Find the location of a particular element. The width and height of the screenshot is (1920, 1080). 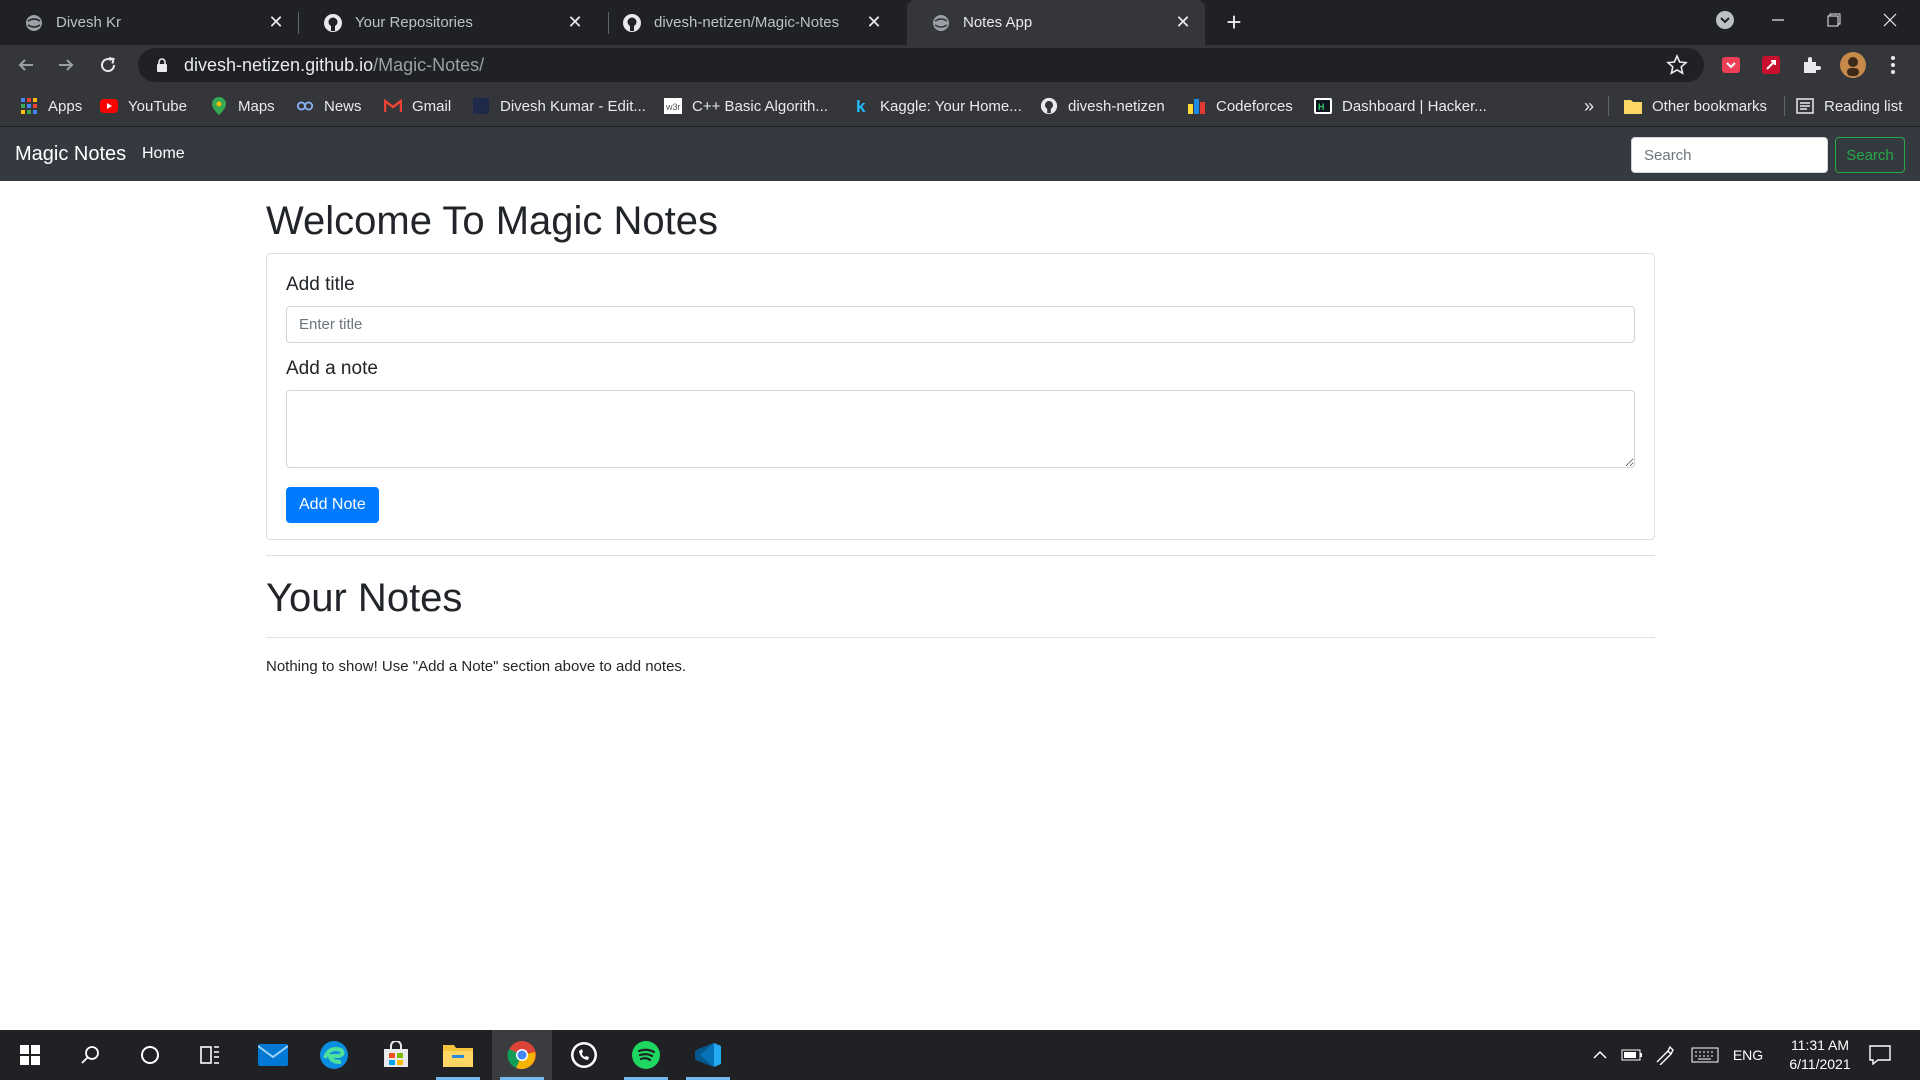

site-navbar: Magic Notes Home Search is located at coordinates (960, 154).